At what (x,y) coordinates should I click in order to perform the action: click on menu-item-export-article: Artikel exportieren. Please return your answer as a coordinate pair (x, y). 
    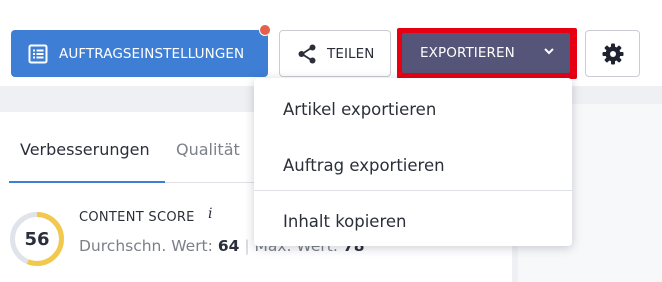
    Looking at the image, I should click on (413, 109).